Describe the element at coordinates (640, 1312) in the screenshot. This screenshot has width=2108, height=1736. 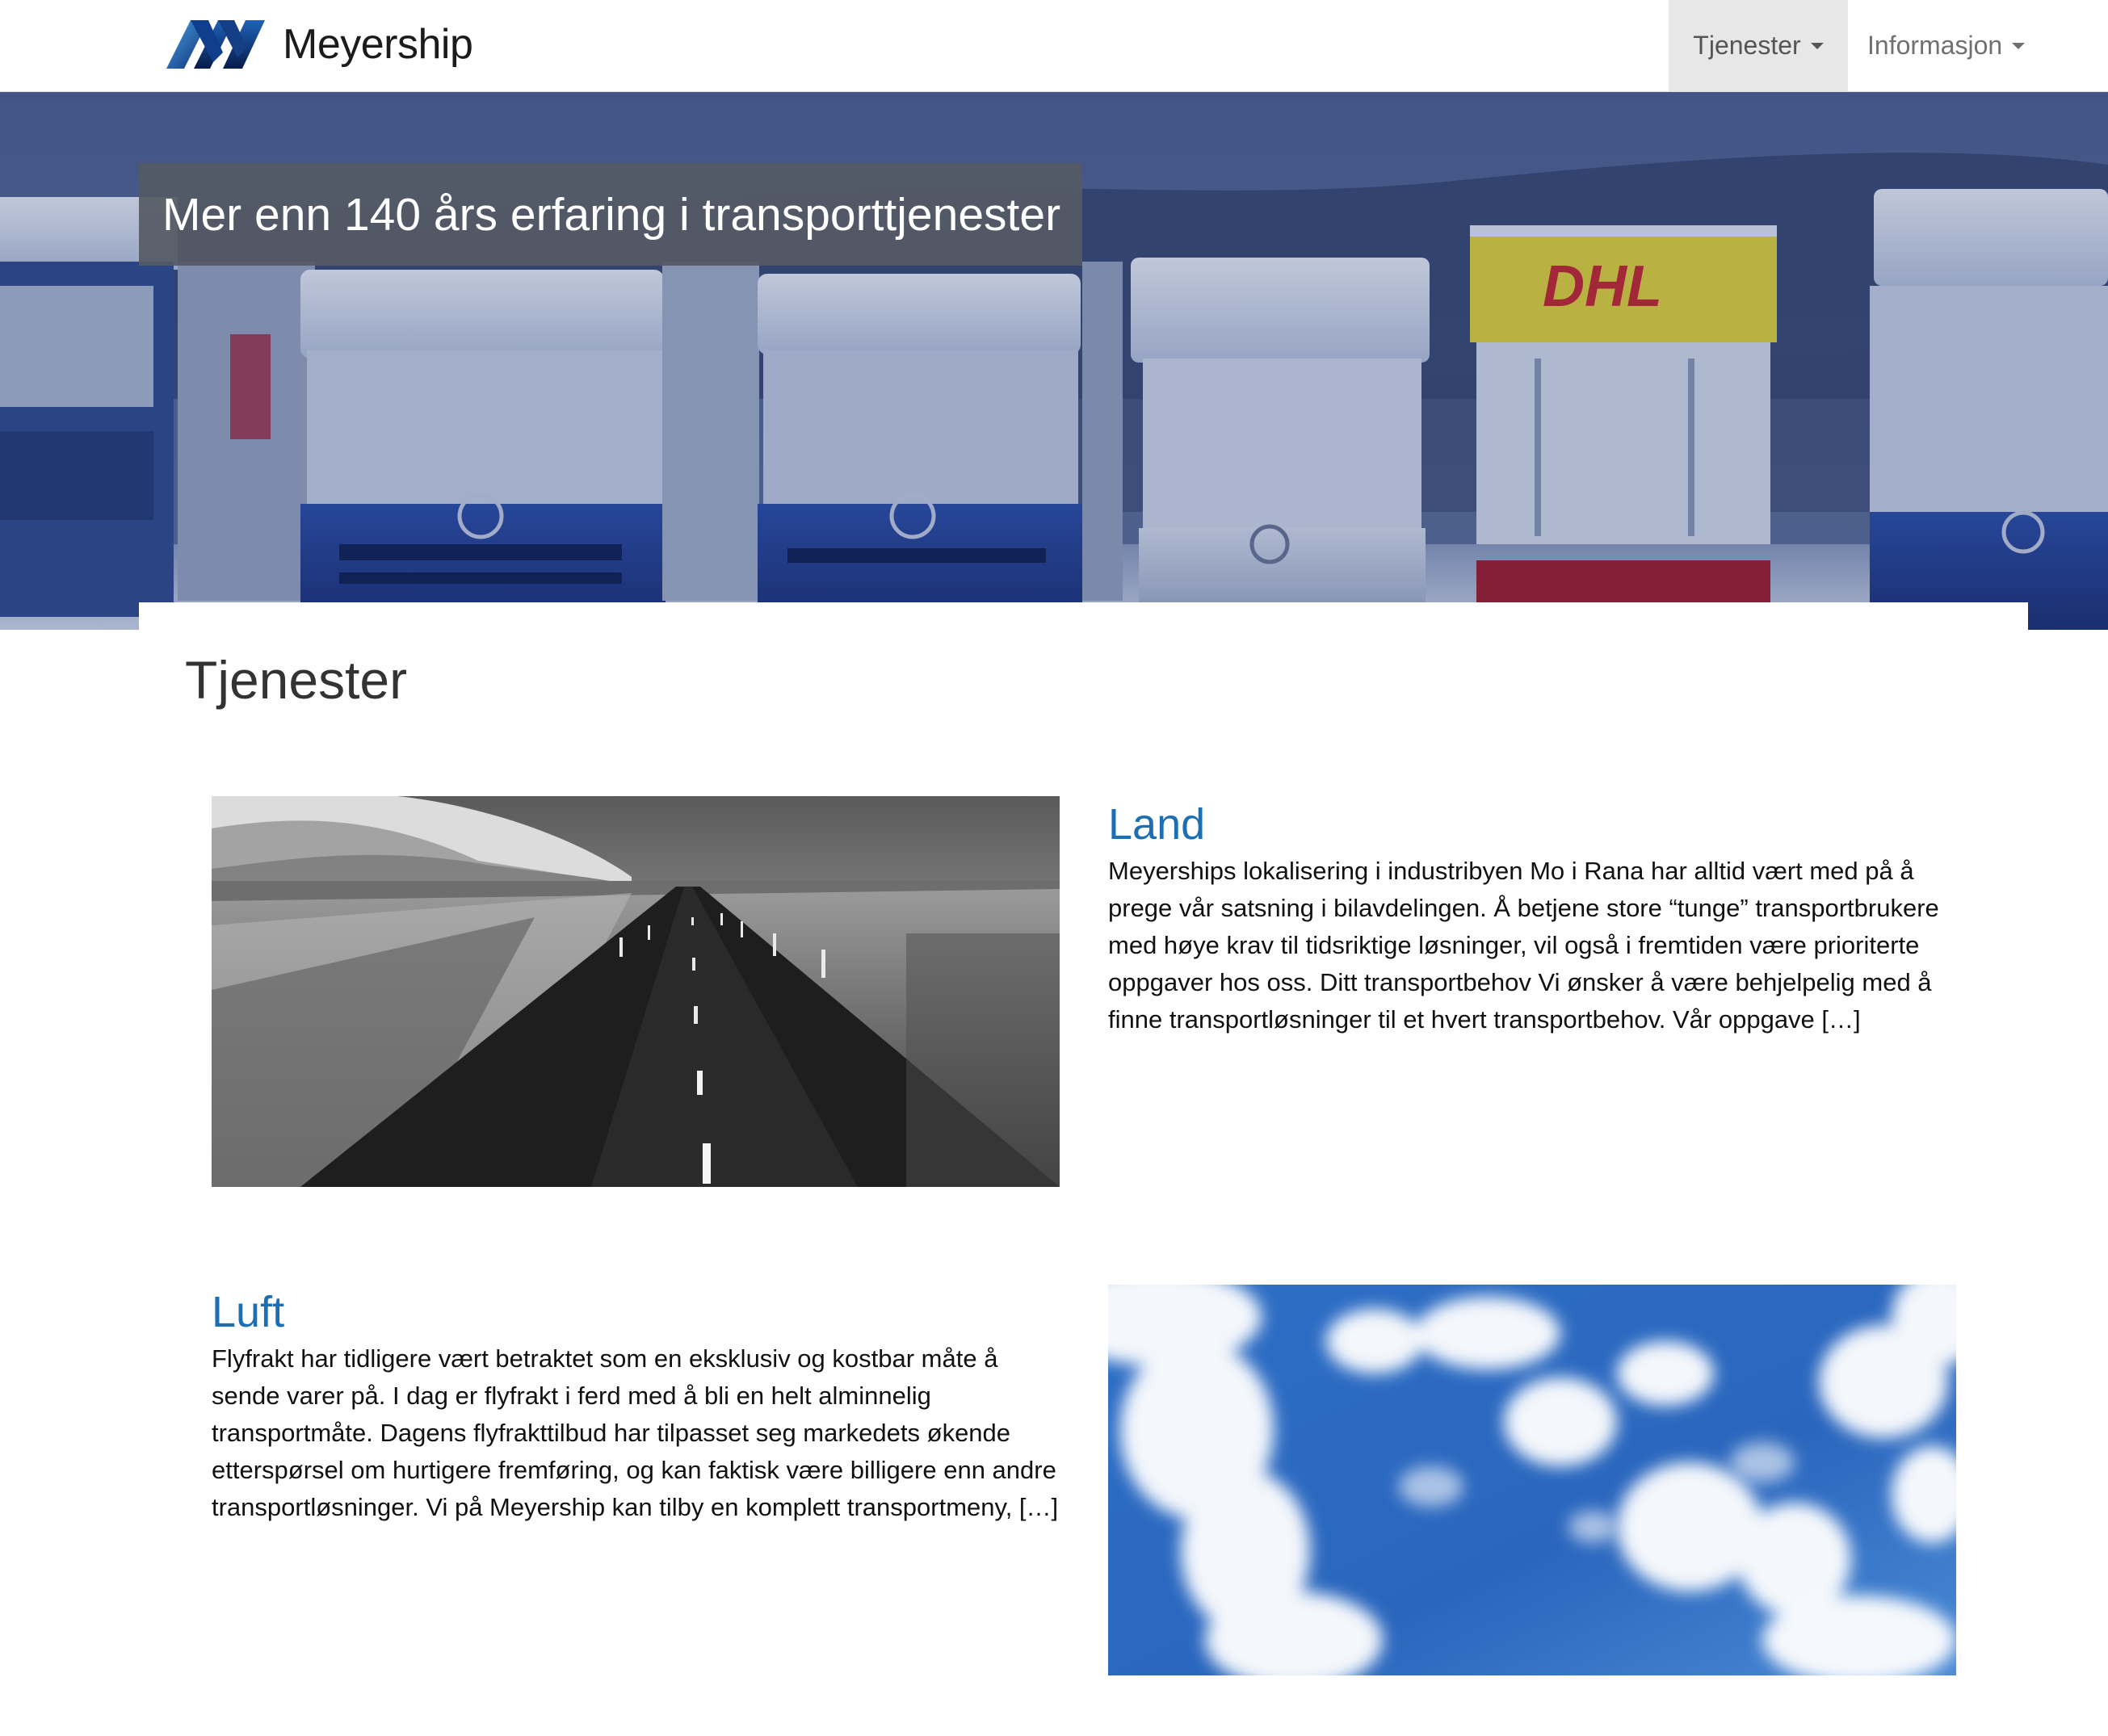
I see `service-title-luft: Luft` at that location.